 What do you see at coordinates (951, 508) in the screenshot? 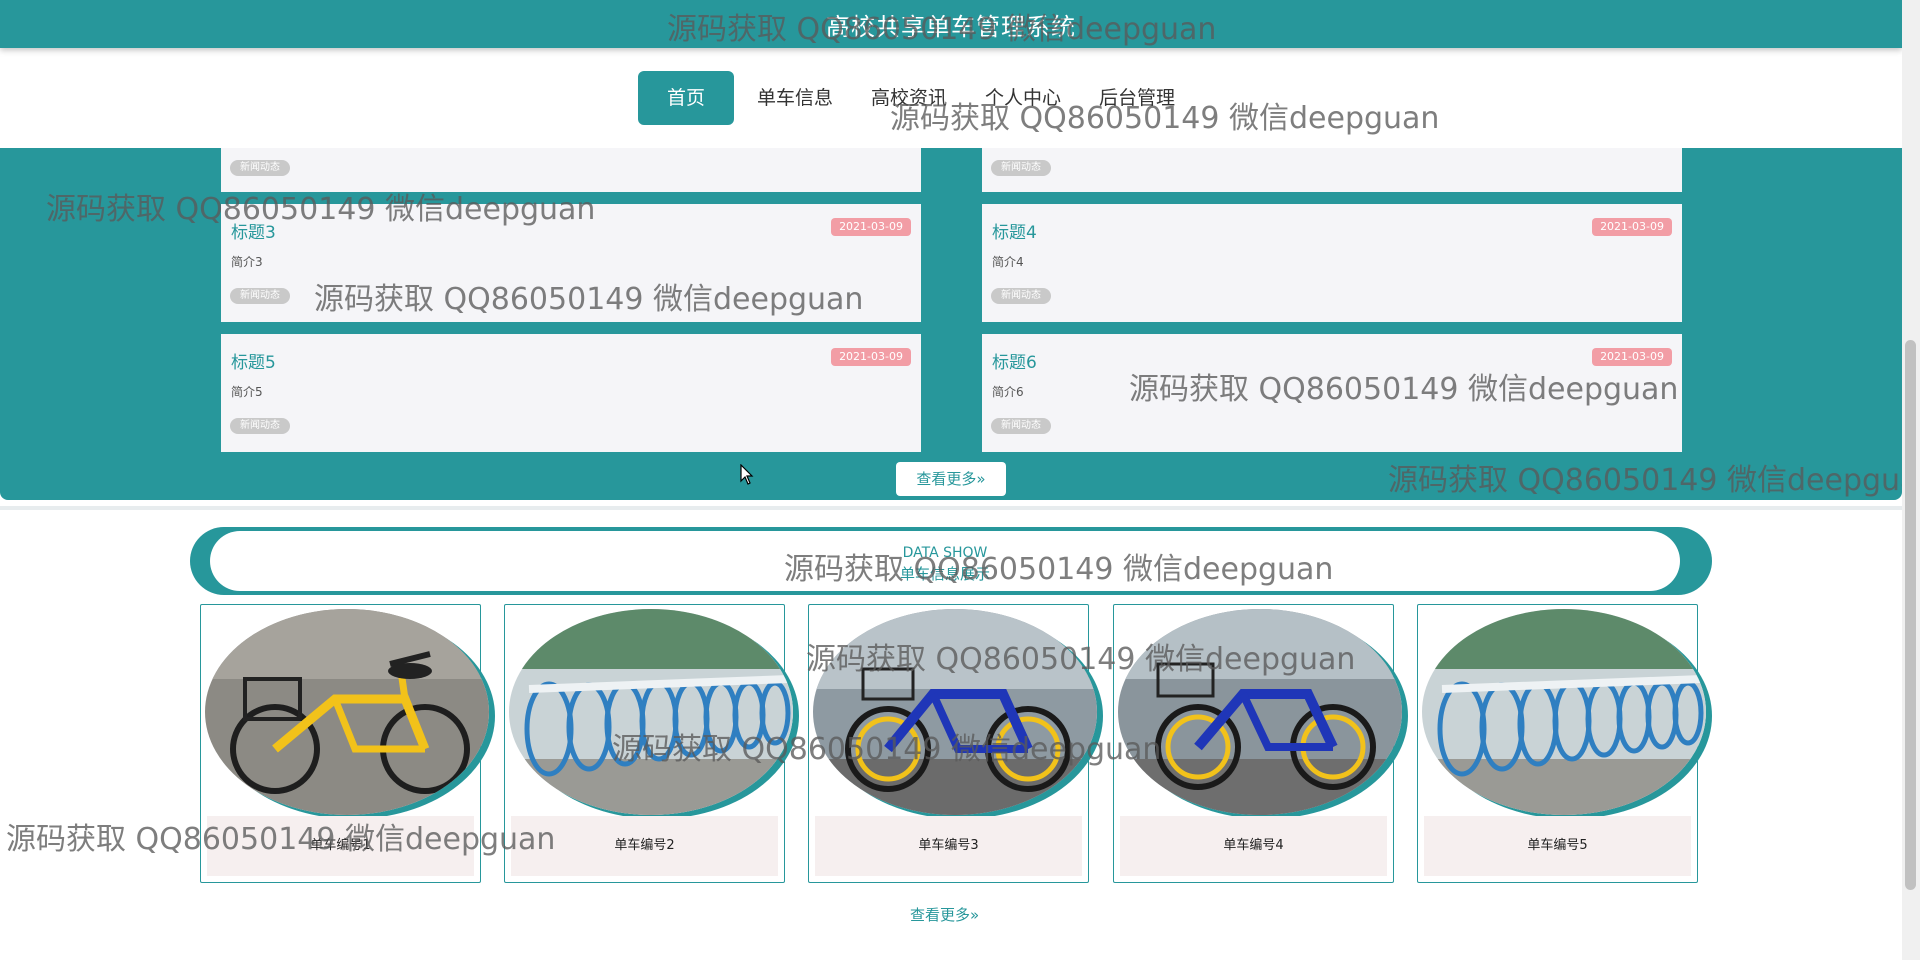
I see `section-divider` at bounding box center [951, 508].